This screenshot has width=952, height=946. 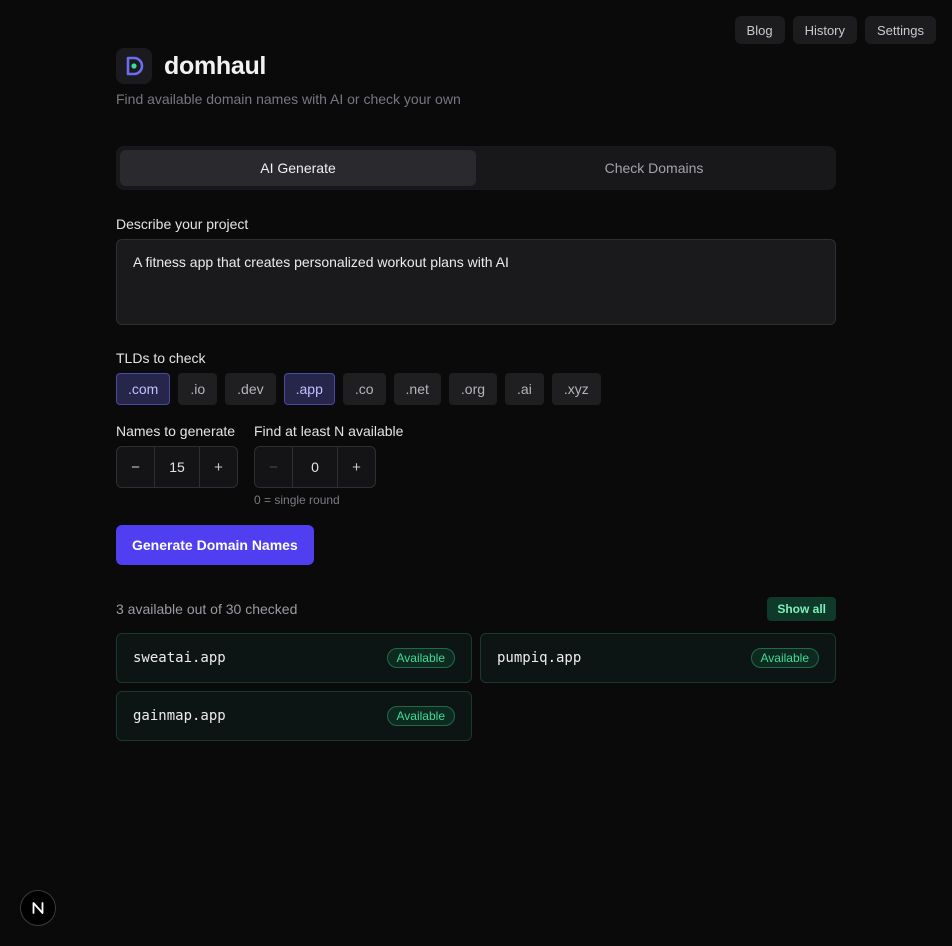 What do you see at coordinates (182, 224) in the screenshot?
I see `project-label: Describe your project` at bounding box center [182, 224].